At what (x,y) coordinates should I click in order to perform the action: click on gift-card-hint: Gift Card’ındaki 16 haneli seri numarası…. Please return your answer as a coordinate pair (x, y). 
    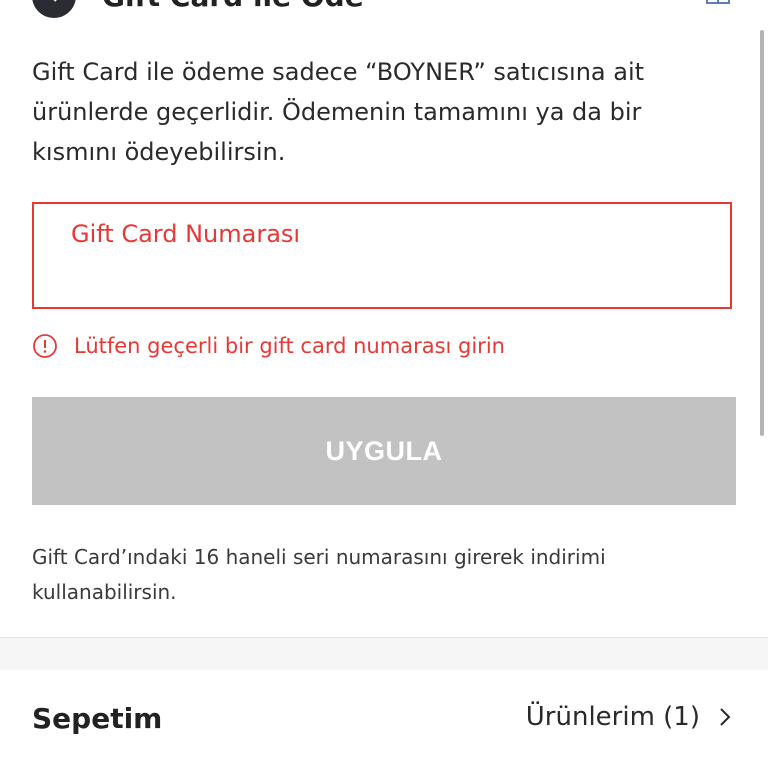
    Looking at the image, I should click on (319, 574).